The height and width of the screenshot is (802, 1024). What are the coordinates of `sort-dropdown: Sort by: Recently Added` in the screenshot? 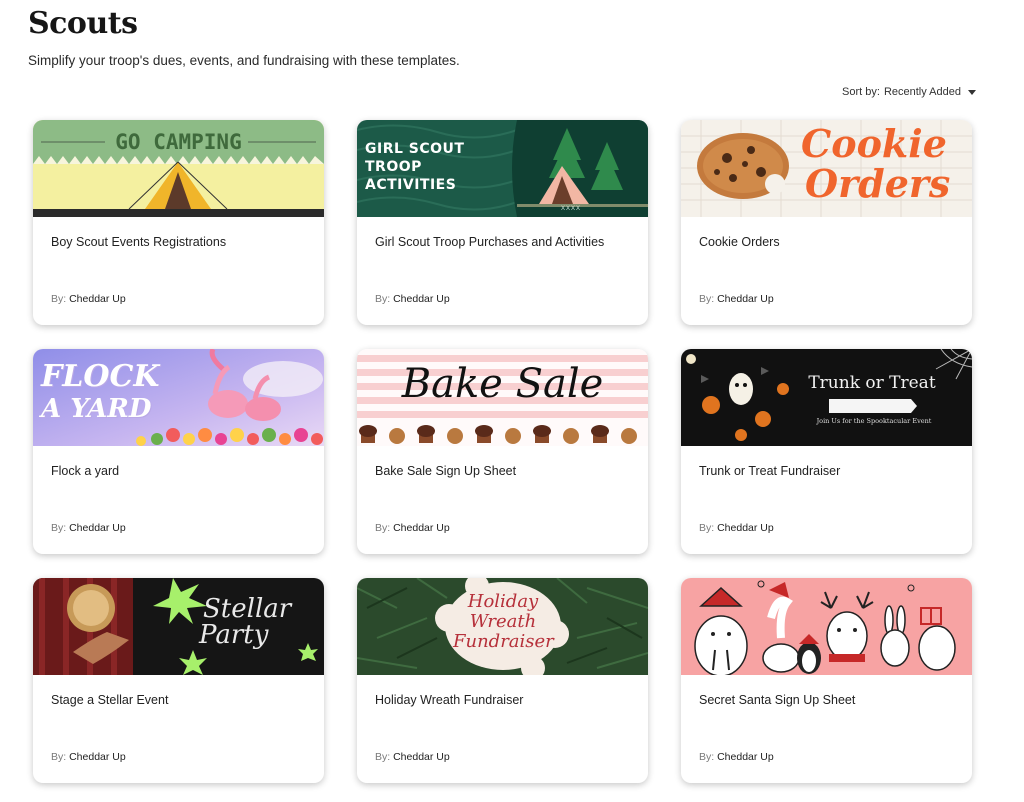 It's located at (909, 92).